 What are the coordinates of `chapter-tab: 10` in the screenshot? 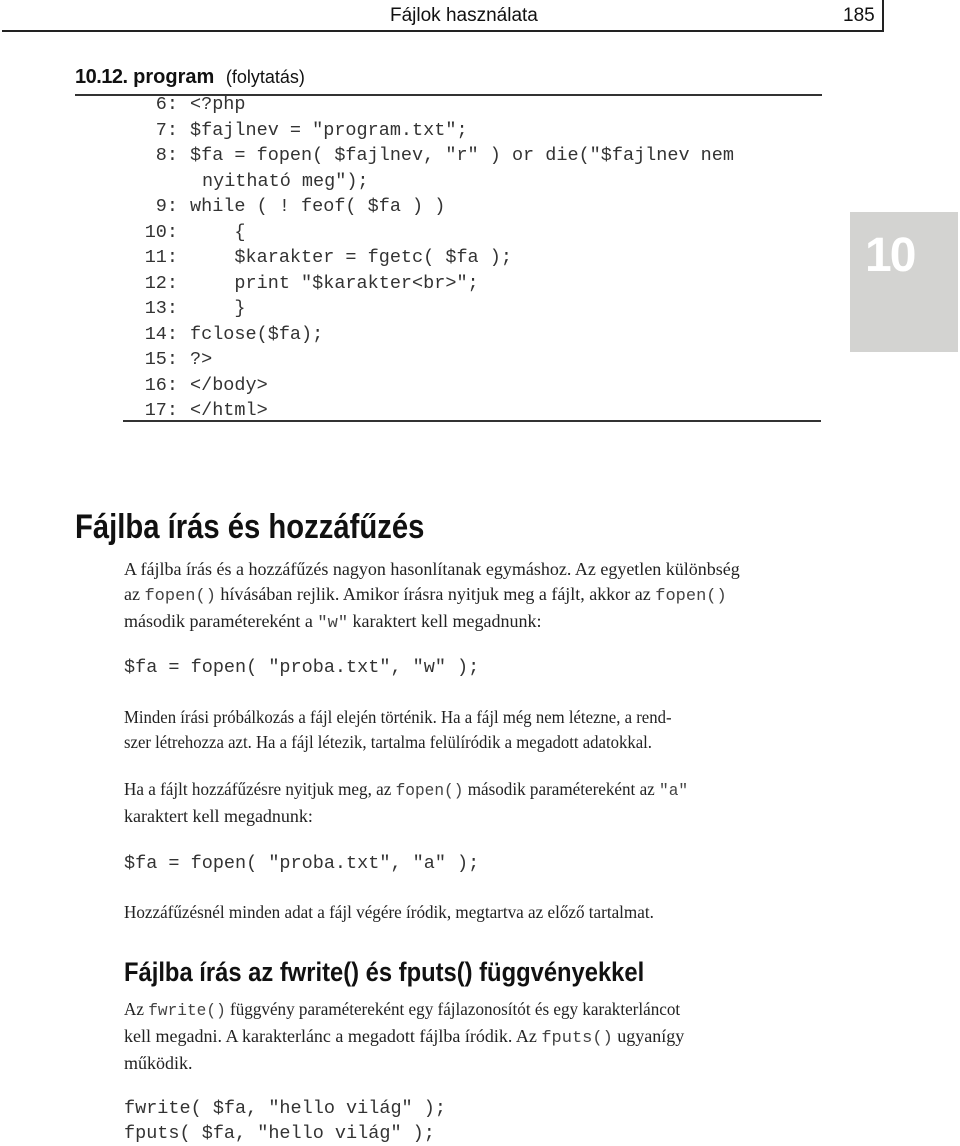 It's located at (904, 282).